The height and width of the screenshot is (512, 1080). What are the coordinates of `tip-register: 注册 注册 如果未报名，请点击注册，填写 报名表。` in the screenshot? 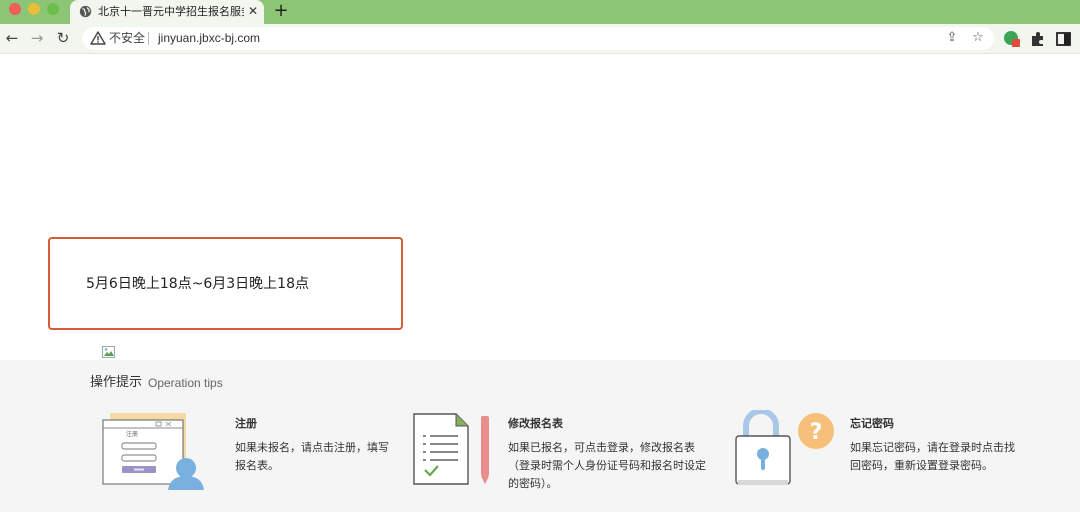 It's located at (260, 455).